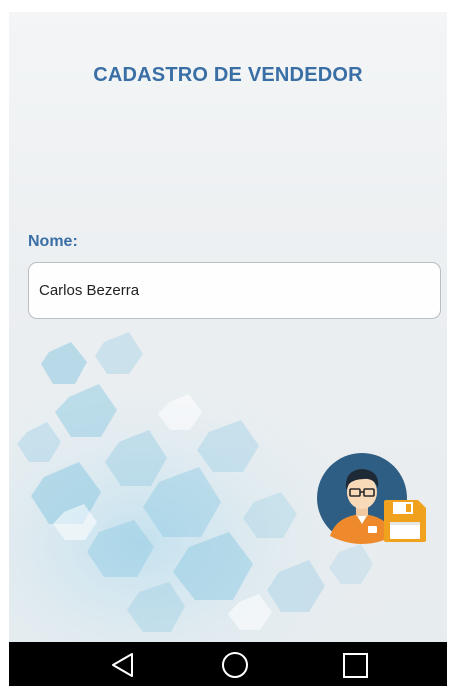 This screenshot has height=686, width=449. What do you see at coordinates (234, 290) in the screenshot?
I see `name-input` at bounding box center [234, 290].